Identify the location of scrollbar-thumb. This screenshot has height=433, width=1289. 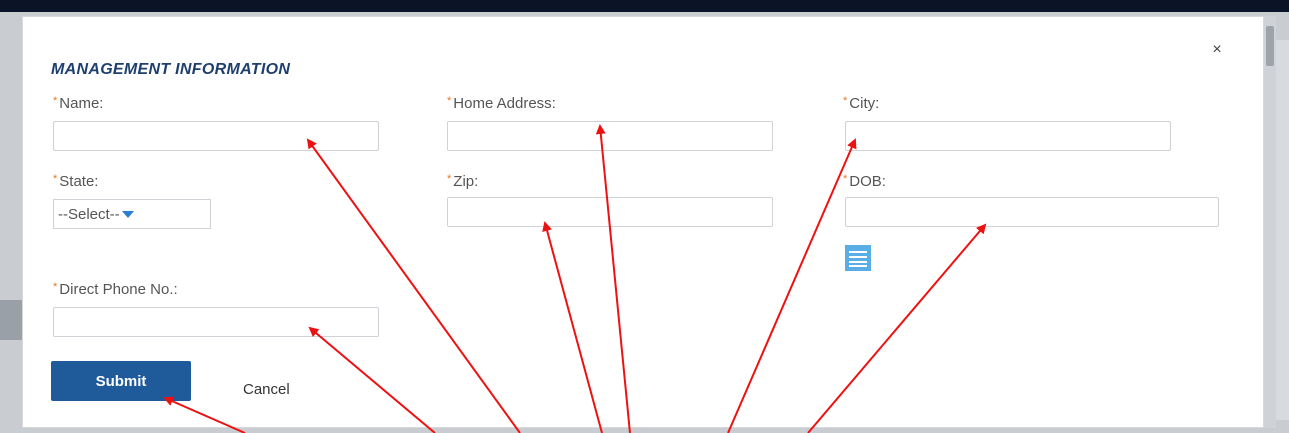
(1270, 46).